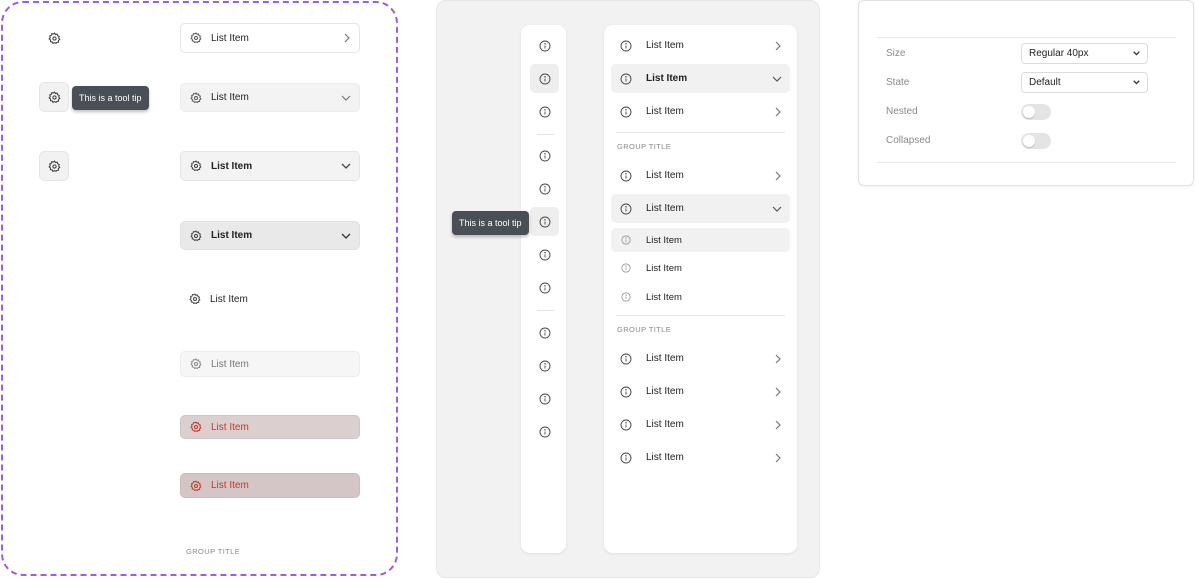  I want to click on collapsed-label: Collapsed, so click(908, 140).